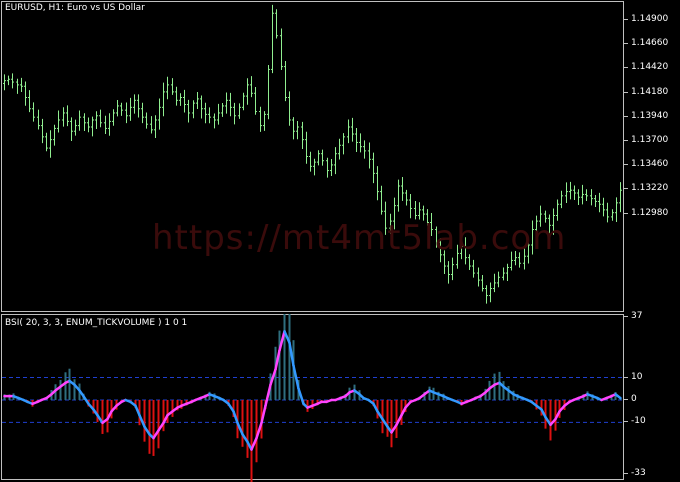 This screenshot has height=482, width=680. I want to click on symbol-title: EURUSD, H1: Euro vs US Dollar, so click(75, 8).